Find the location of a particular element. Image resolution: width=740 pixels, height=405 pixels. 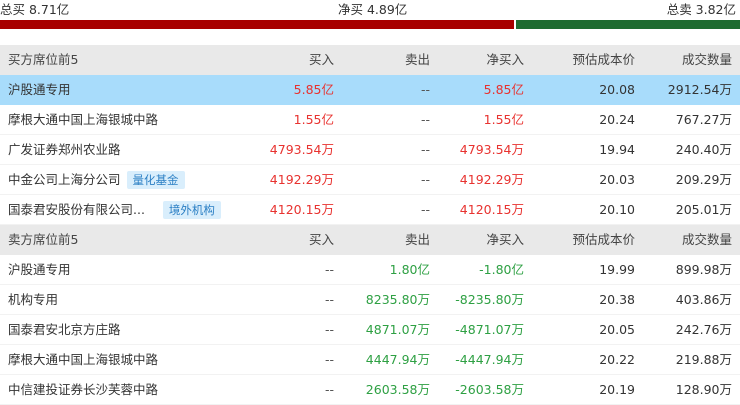

estimated-cost: 20.19 is located at coordinates (617, 389).